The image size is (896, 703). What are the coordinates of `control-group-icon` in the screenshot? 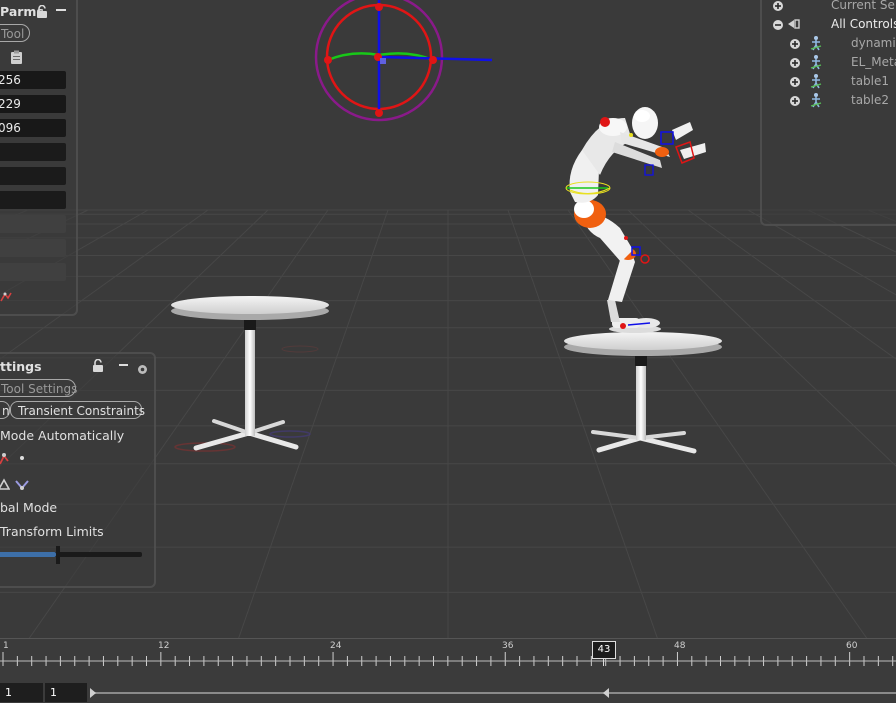 It's located at (794, 24).